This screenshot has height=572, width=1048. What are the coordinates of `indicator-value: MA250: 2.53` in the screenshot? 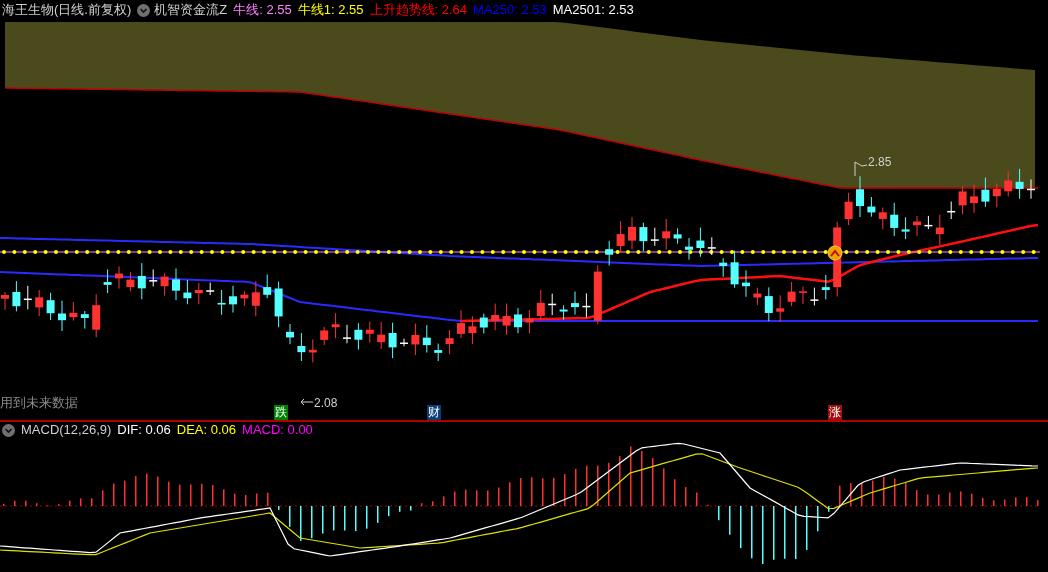 It's located at (510, 10).